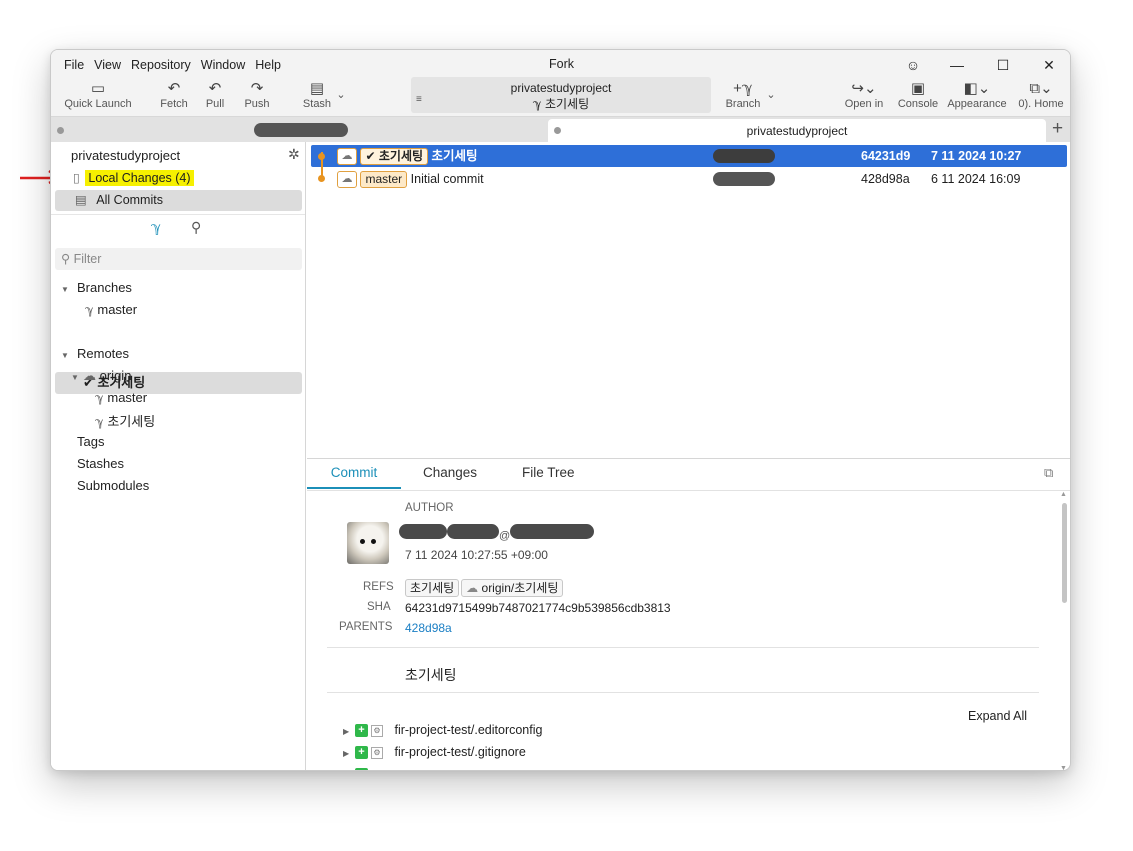 The height and width of the screenshot is (851, 1133). What do you see at coordinates (74, 65) in the screenshot?
I see `menu-file: File` at bounding box center [74, 65].